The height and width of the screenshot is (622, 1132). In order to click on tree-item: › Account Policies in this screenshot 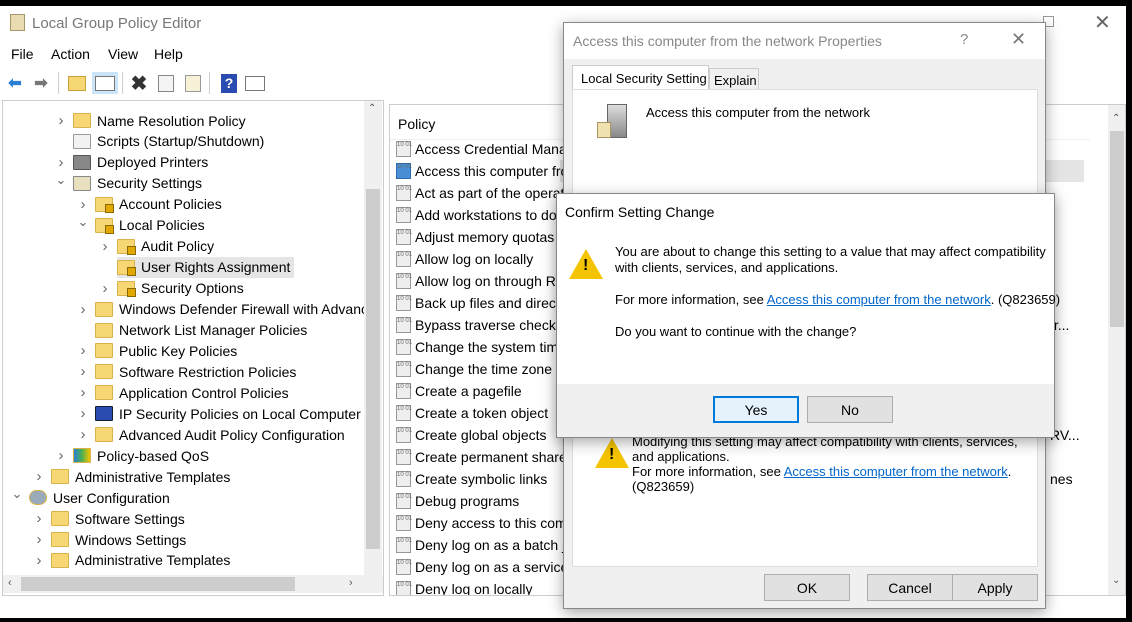, I will do `click(153, 204)`.